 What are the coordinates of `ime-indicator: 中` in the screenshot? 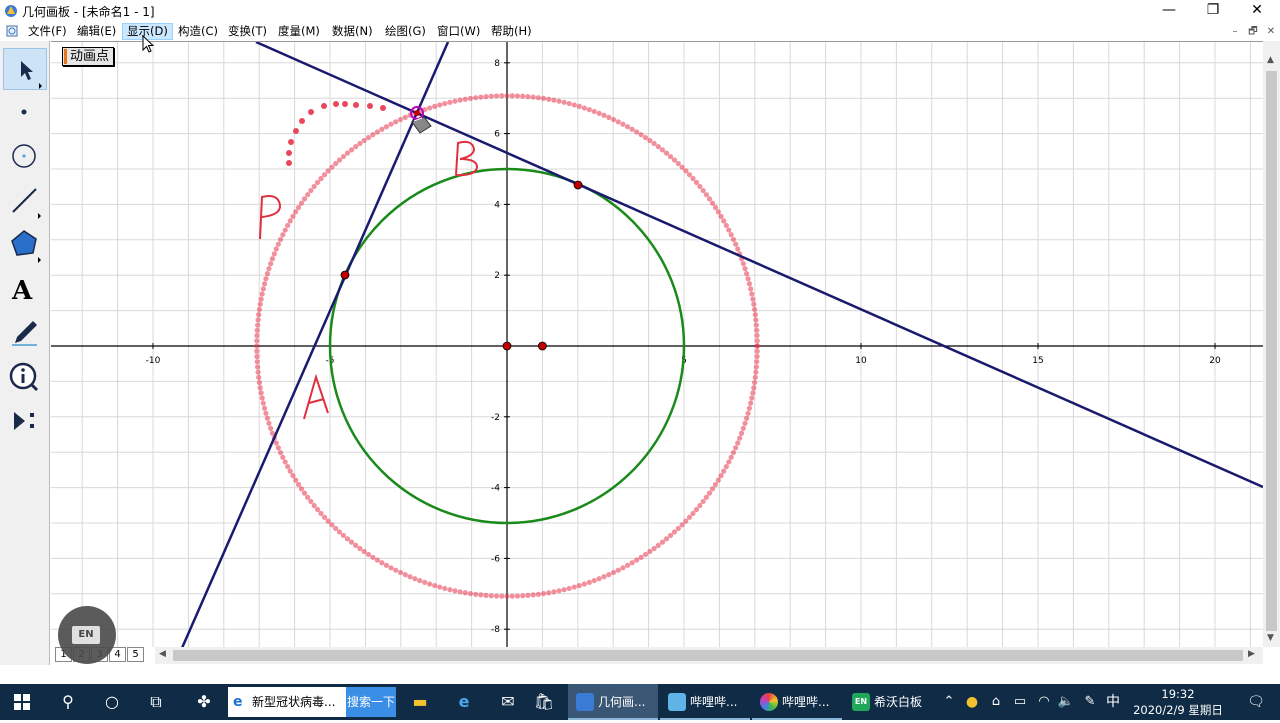 It's located at (1113, 702).